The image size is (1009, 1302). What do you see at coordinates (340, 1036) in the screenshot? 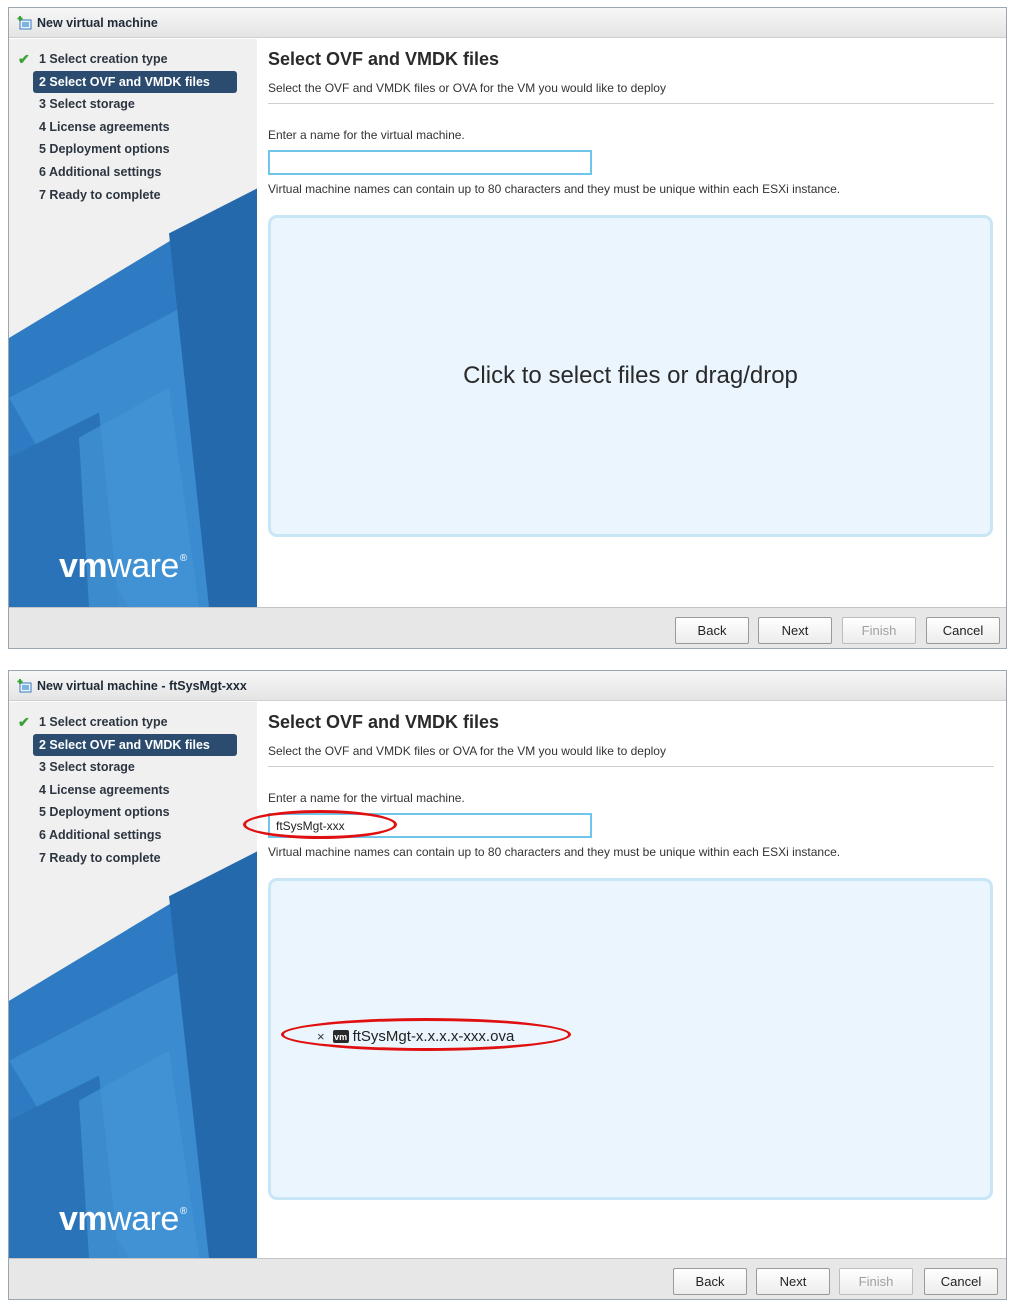
I see `vm-file-icon: vm` at bounding box center [340, 1036].